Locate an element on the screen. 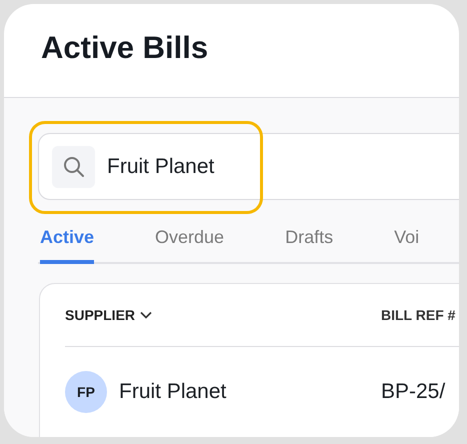 Image resolution: width=467 pixels, height=444 pixels. table-cell: Fruit Planet is located at coordinates (172, 392).